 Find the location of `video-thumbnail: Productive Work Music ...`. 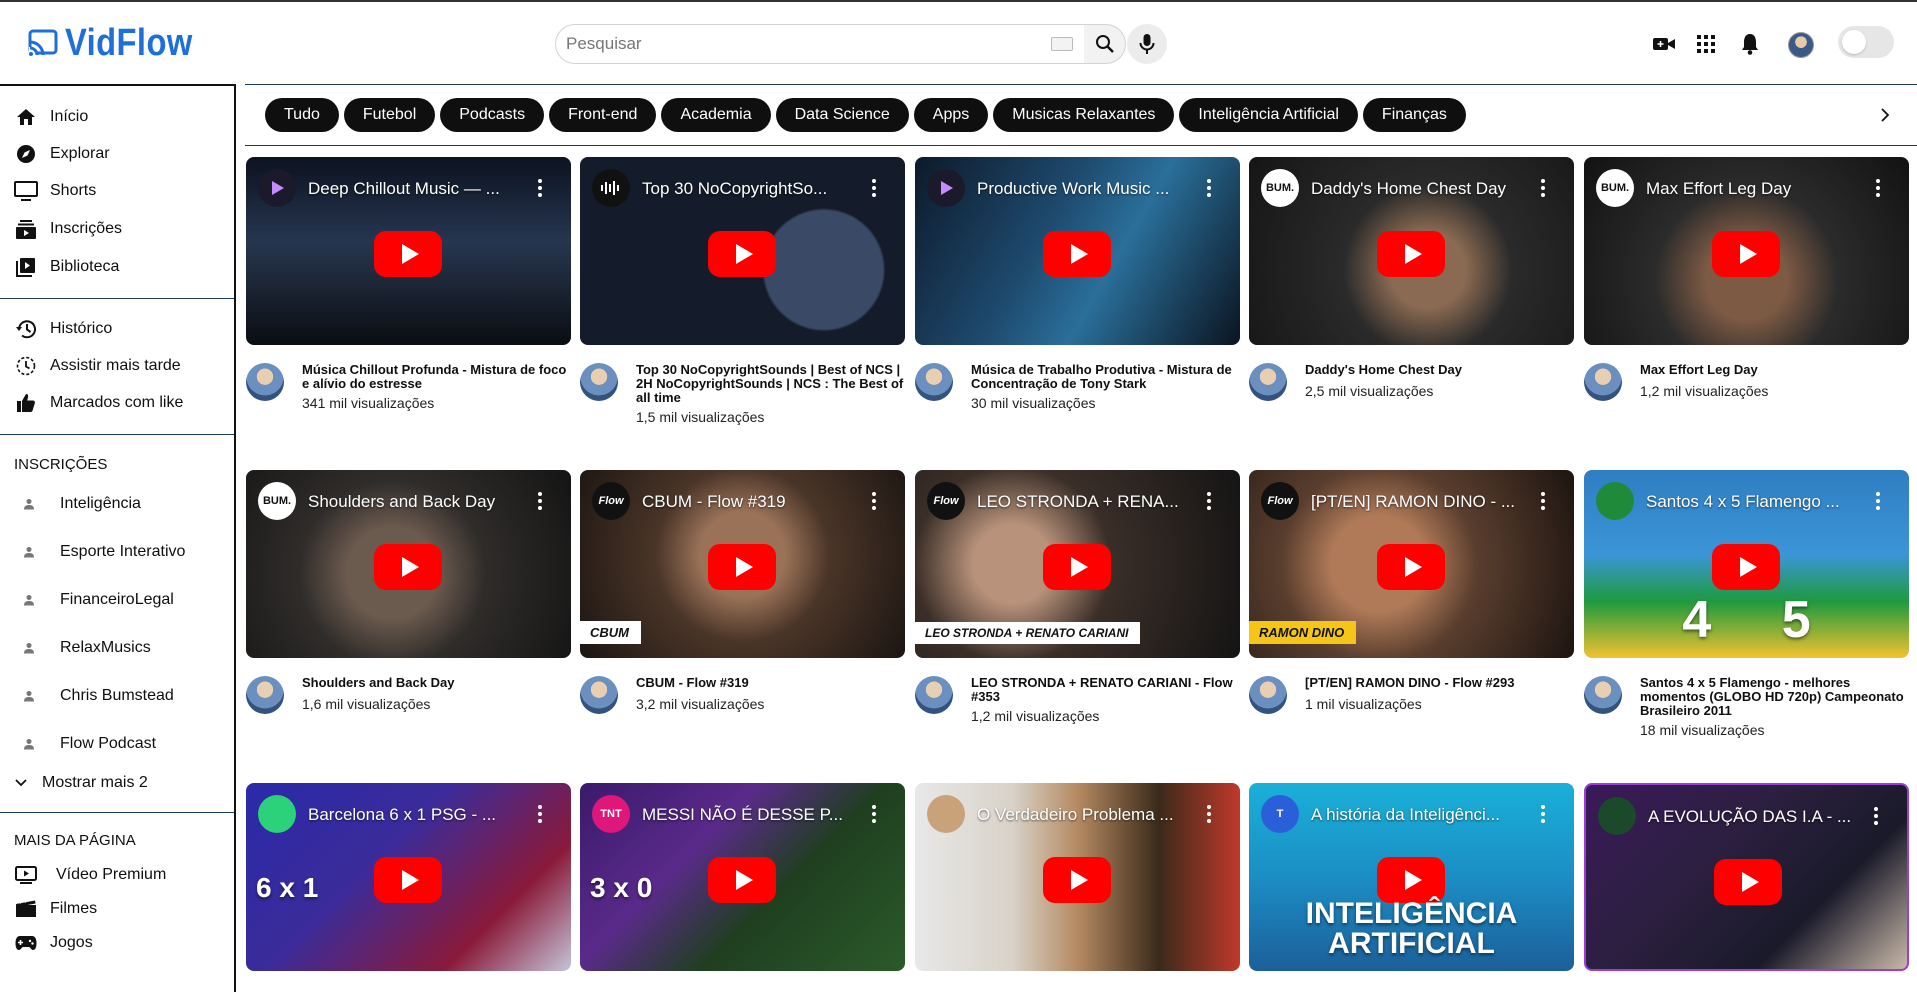

video-thumbnail: Productive Work Music ... is located at coordinates (1077, 251).